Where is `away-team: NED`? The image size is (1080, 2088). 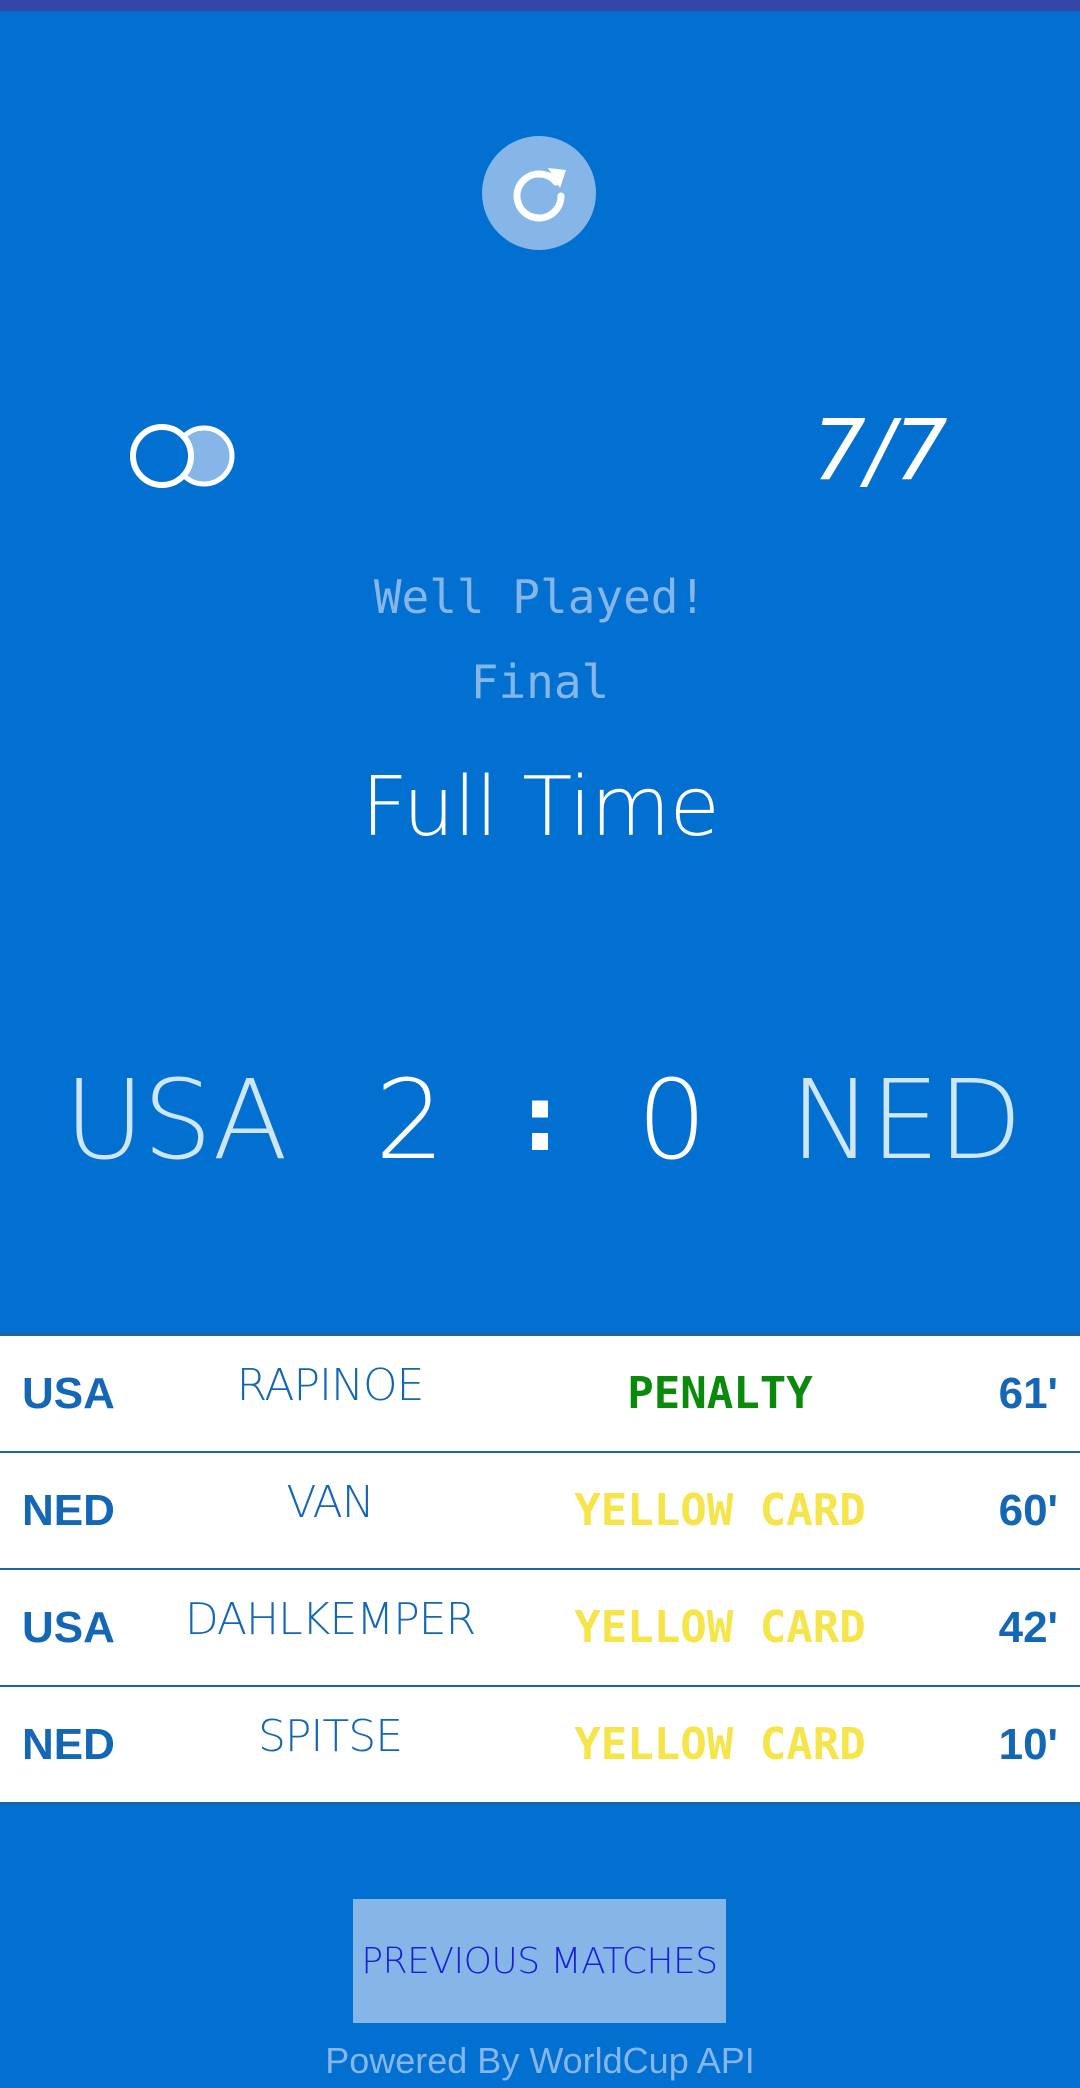
away-team: NED is located at coordinates (906, 1120).